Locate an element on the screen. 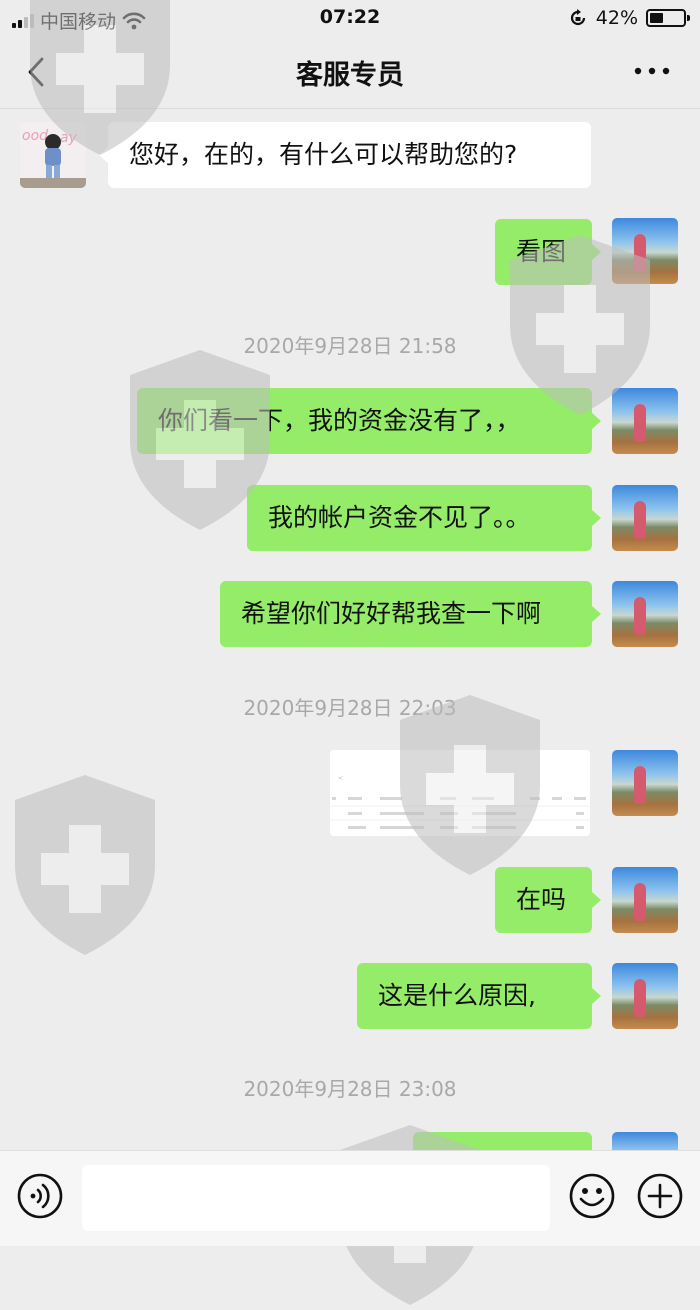 Image resolution: width=700 pixels, height=1310 pixels. voice-icon is located at coordinates (40, 1196).